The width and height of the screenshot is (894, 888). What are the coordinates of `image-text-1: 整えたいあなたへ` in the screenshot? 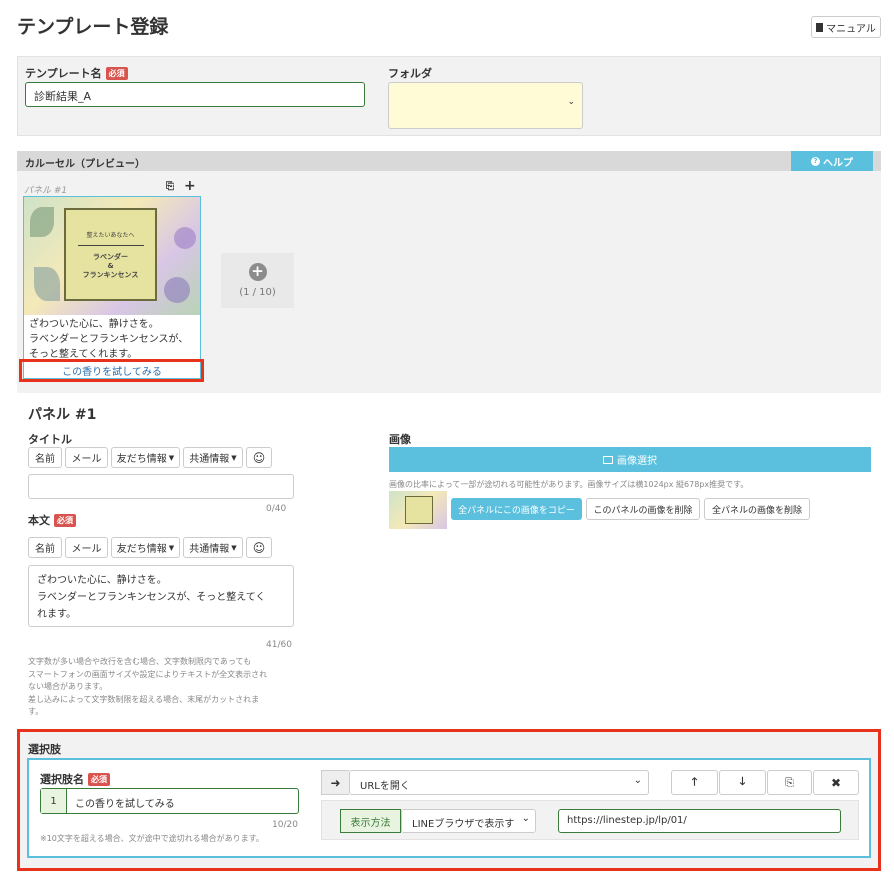 It's located at (110, 235).